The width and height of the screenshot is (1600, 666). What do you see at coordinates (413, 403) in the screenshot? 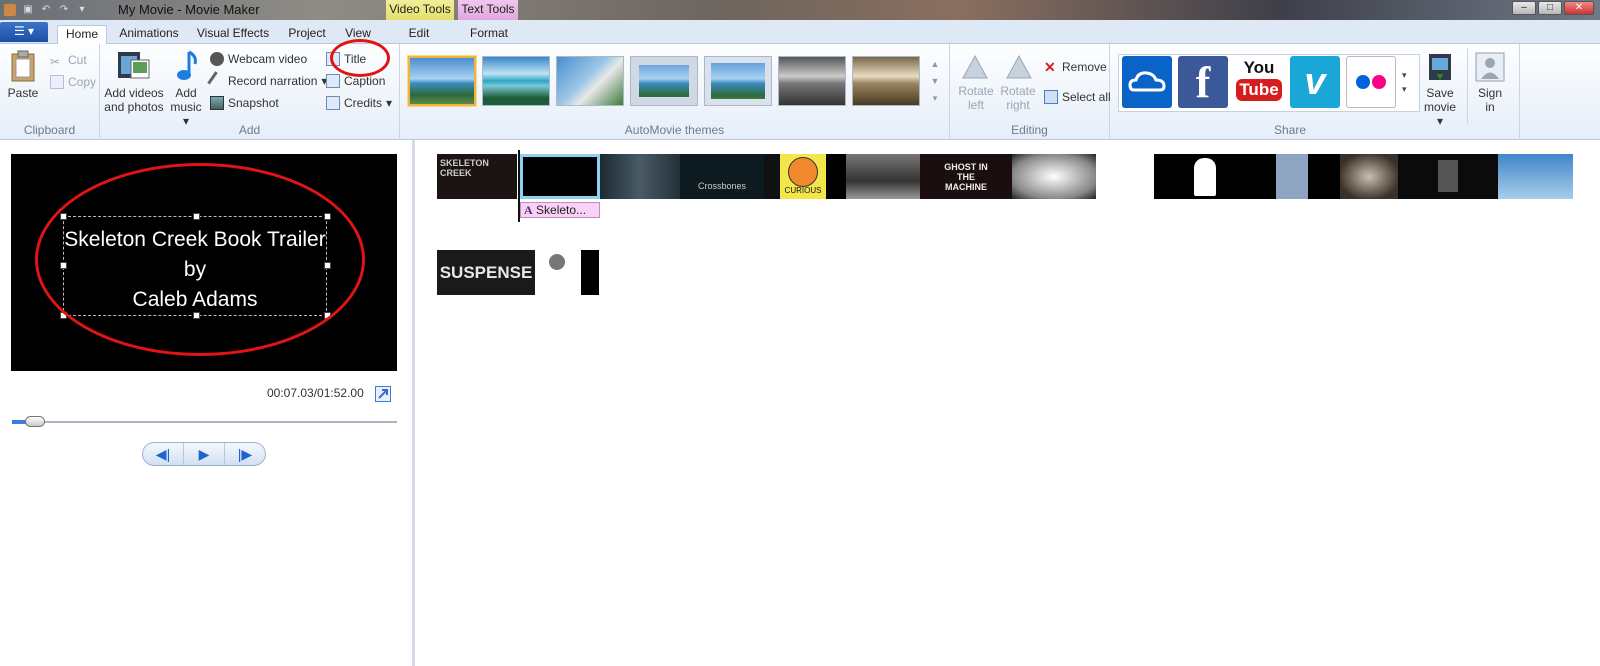
I see `pane-splitter` at bounding box center [413, 403].